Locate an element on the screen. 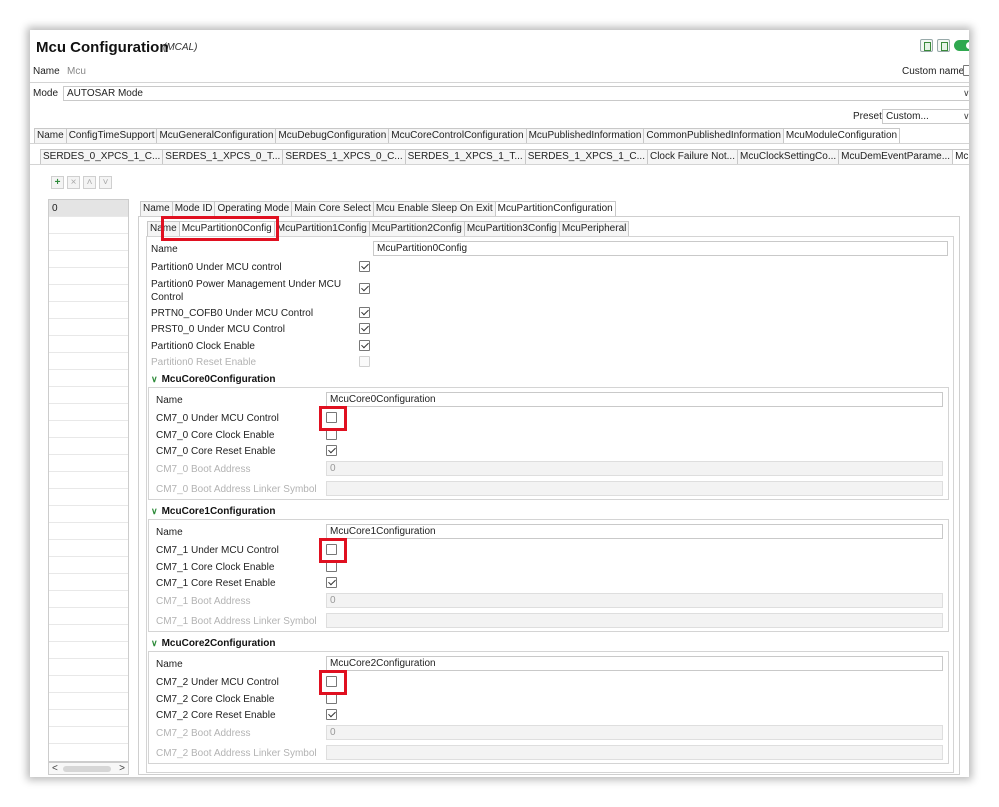 The image size is (999, 807). core1-clock-enable-label: CM7_1 Core Clock Enable is located at coordinates (215, 567).